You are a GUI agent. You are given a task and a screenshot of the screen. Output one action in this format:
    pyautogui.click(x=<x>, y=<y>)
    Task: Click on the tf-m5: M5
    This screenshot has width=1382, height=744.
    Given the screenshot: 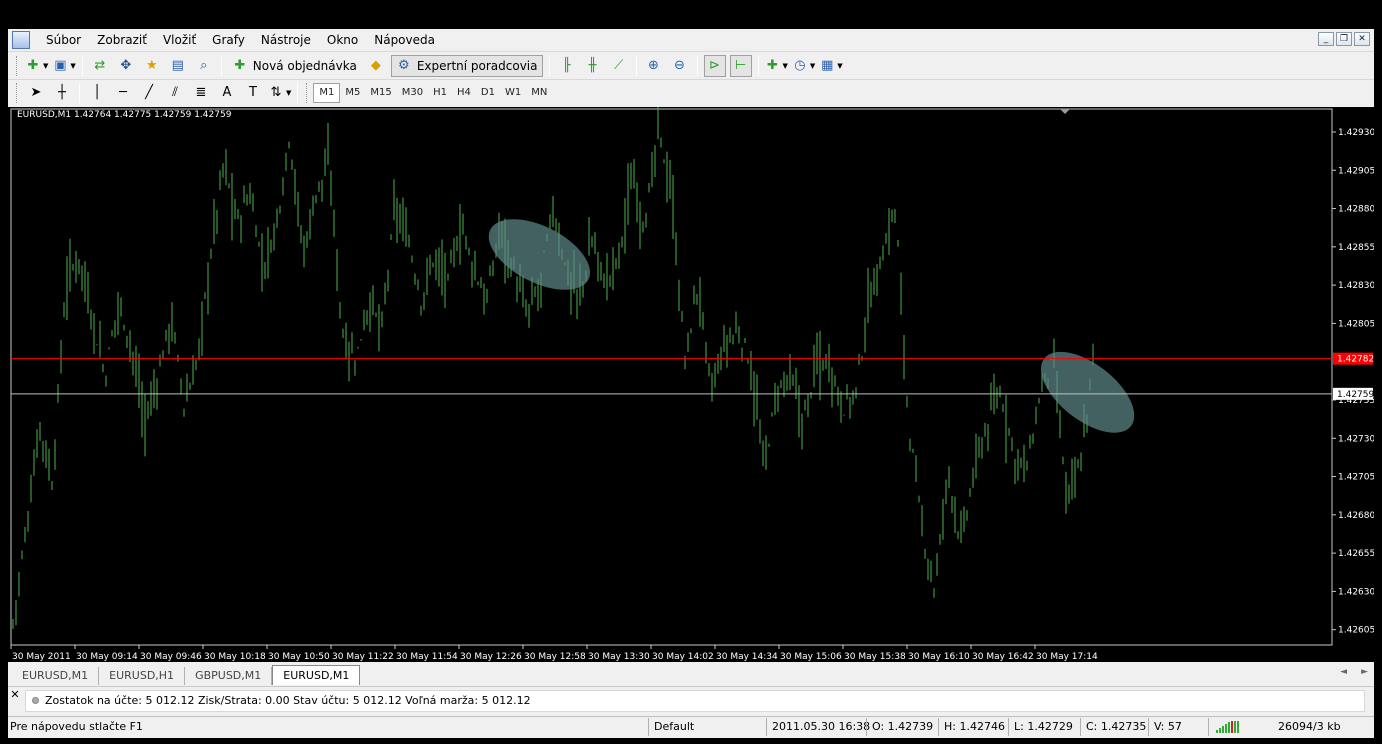 What is the action you would take?
    pyautogui.click(x=352, y=93)
    